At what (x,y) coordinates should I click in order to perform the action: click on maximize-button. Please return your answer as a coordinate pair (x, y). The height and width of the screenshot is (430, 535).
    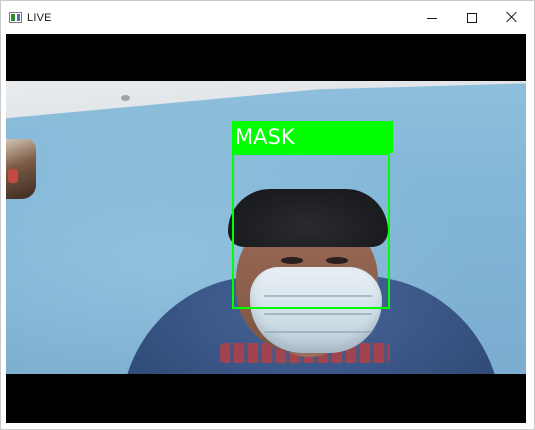
    Looking at the image, I should click on (472, 17).